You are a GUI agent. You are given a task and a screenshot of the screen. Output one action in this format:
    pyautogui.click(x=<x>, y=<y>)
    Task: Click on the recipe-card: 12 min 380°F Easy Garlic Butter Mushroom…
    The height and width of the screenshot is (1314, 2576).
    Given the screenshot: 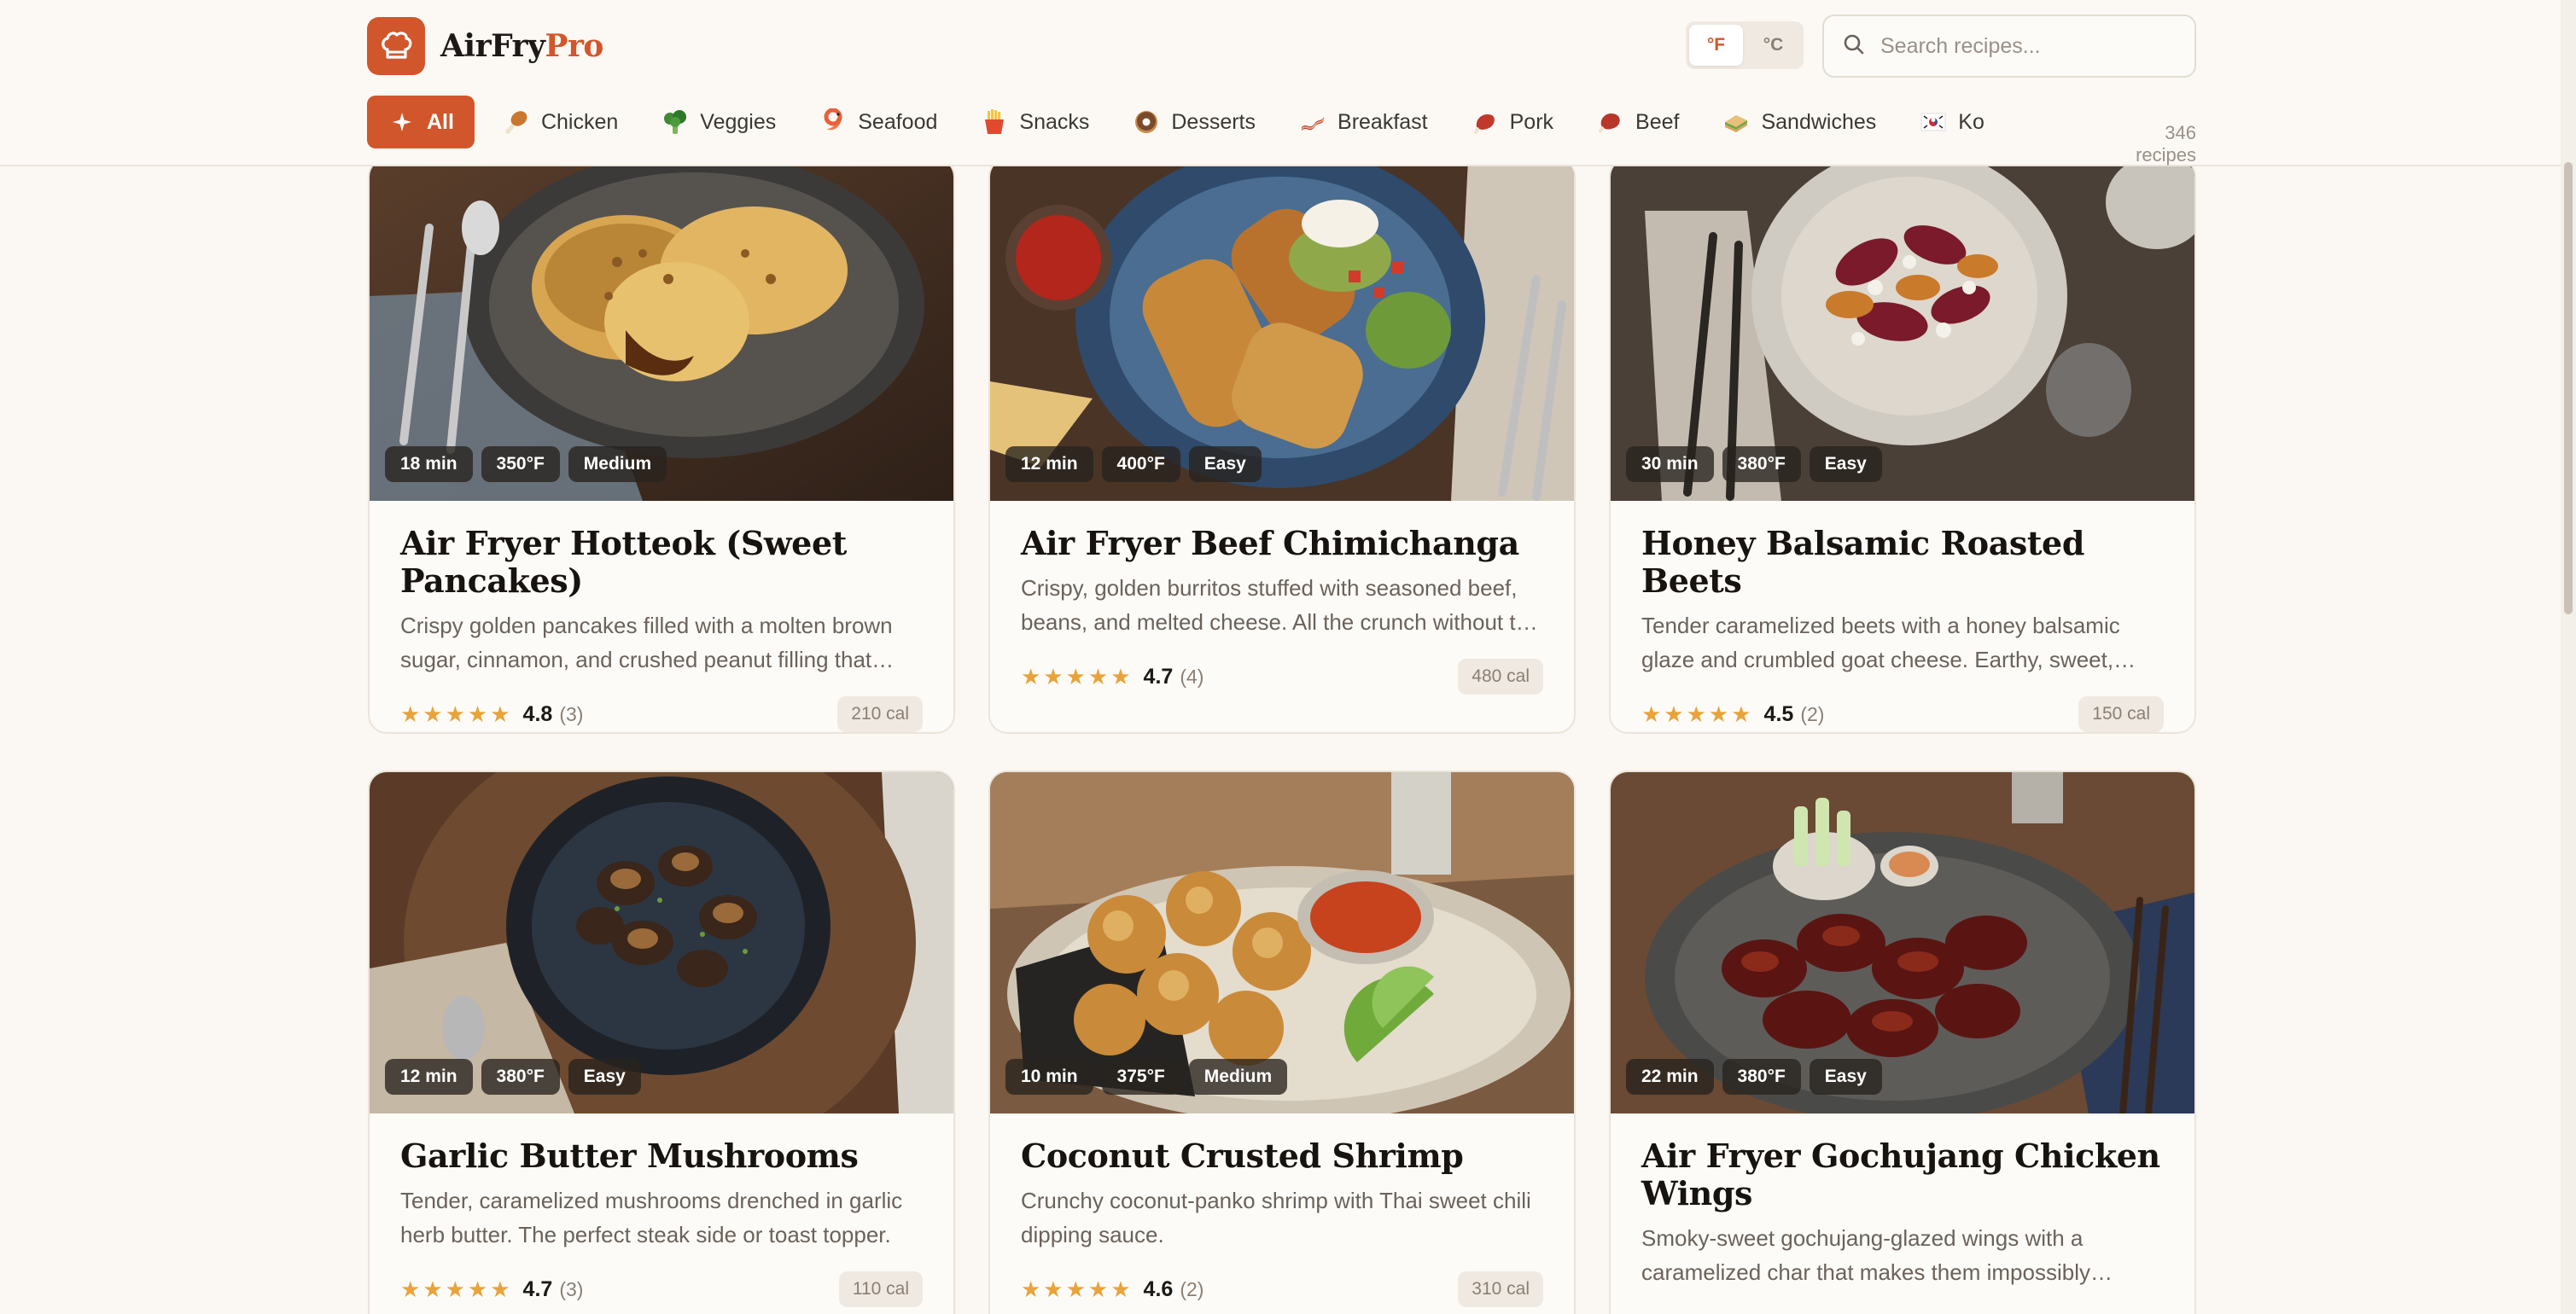 What is the action you would take?
    pyautogui.click(x=661, y=1042)
    